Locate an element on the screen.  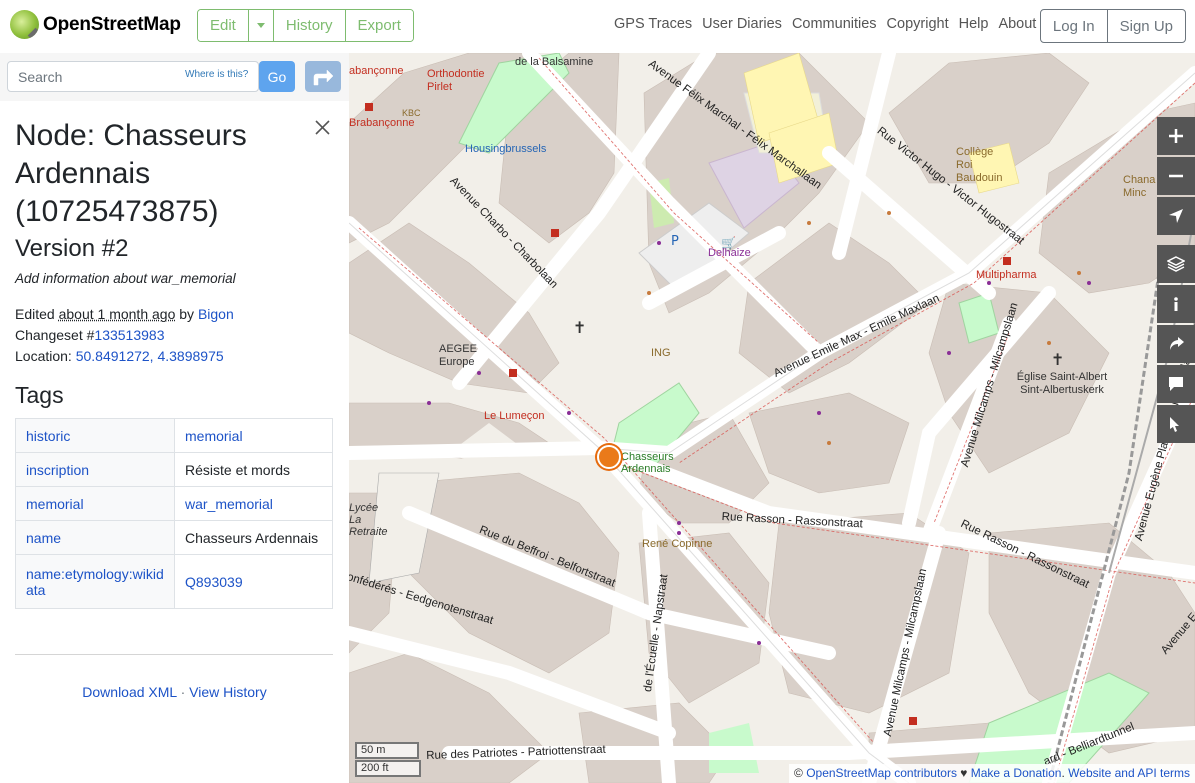
nav-about: About is located at coordinates (1017, 24).